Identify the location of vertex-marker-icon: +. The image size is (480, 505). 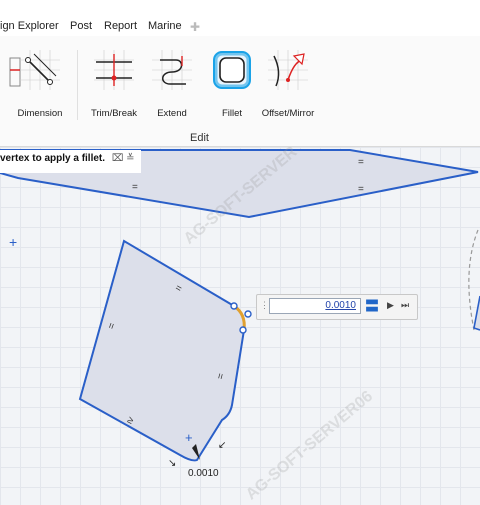
(189, 437).